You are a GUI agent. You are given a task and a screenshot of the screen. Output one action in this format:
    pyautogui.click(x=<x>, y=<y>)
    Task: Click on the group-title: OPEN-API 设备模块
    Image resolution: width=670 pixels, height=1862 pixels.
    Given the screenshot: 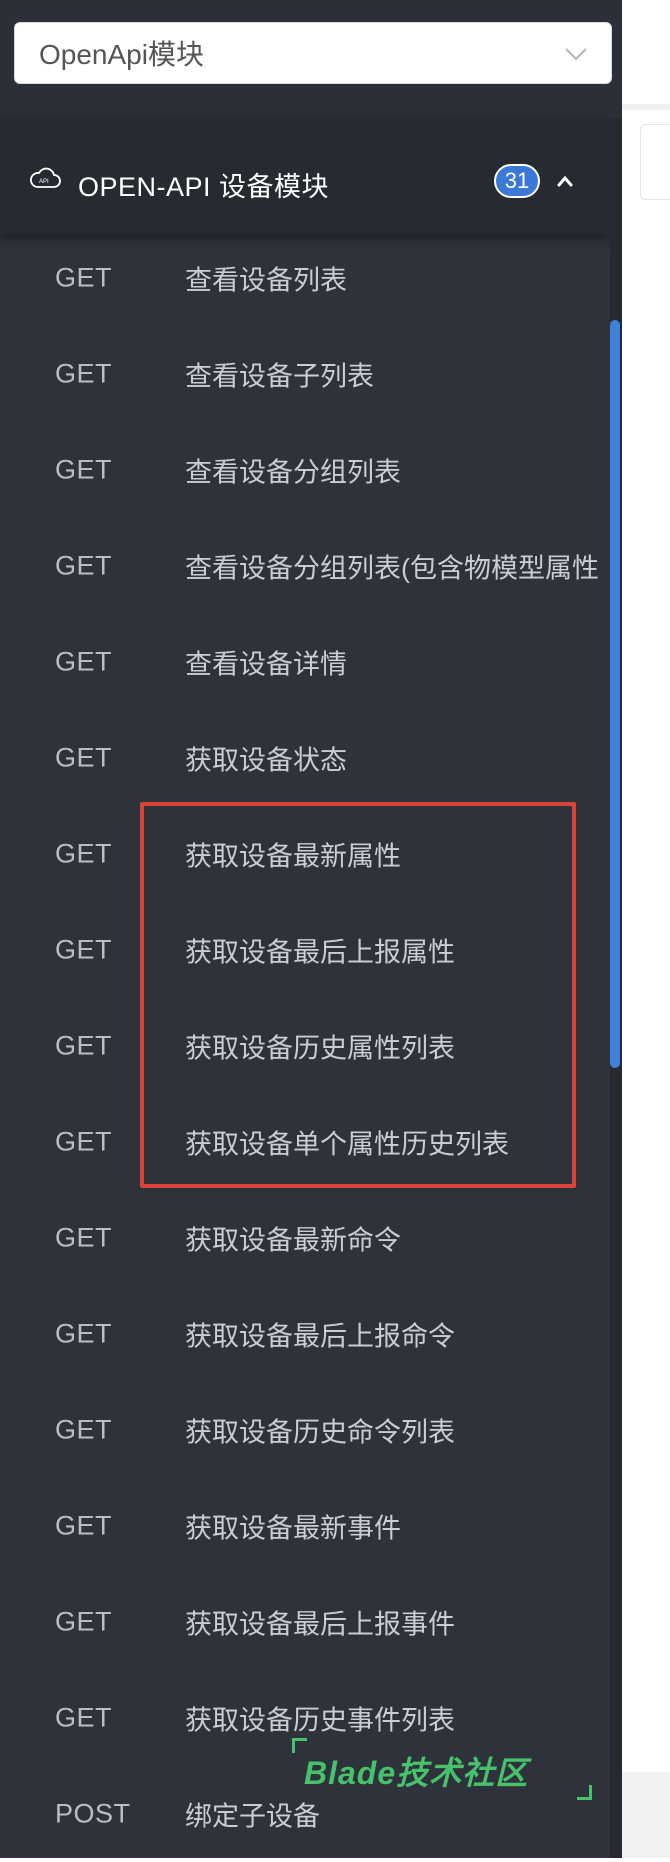 What is the action you would take?
    pyautogui.click(x=204, y=187)
    